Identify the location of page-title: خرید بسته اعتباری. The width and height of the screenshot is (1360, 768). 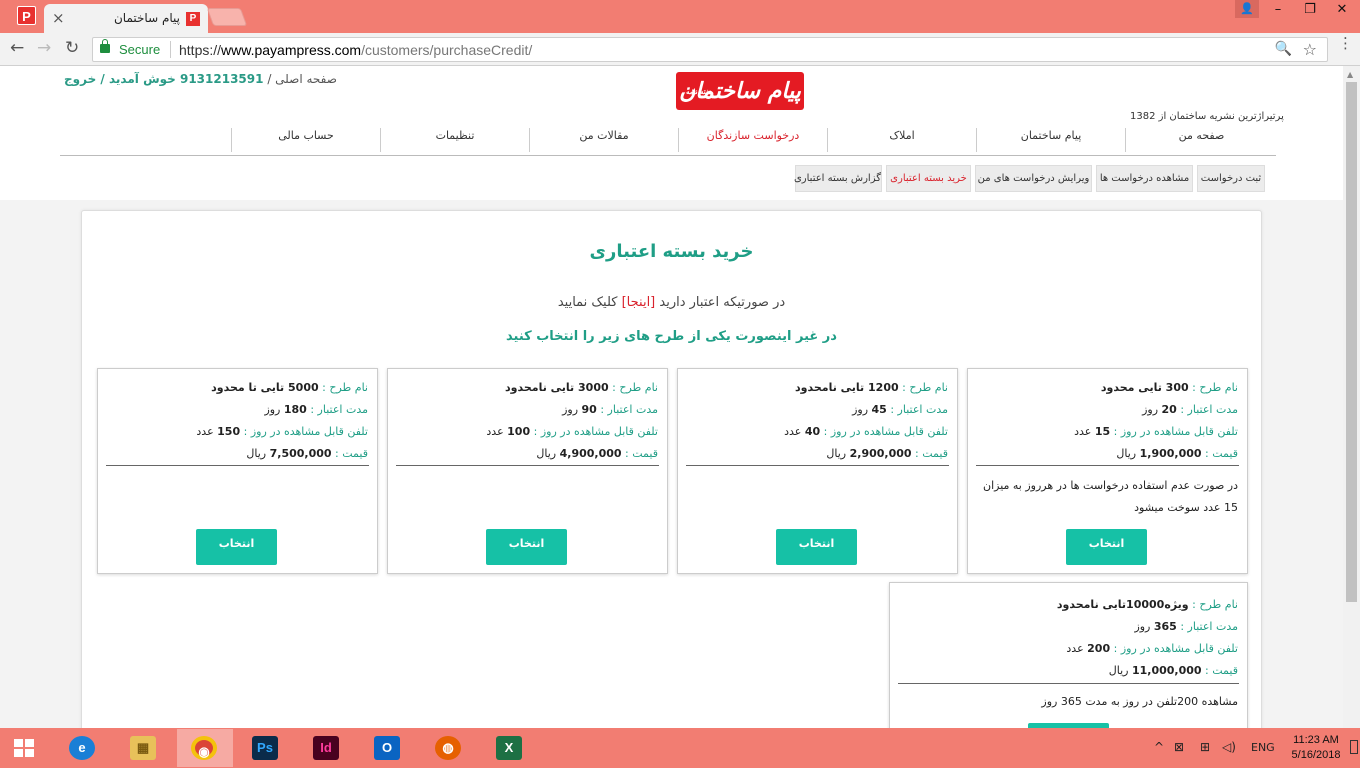
(671, 251).